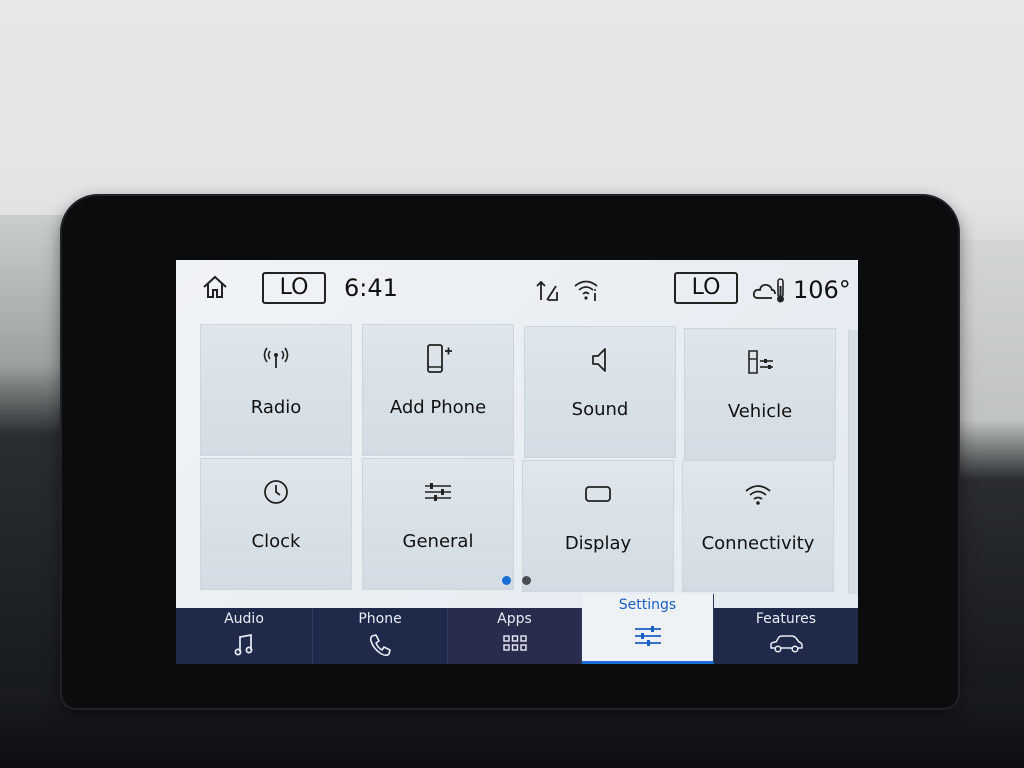 The image size is (1024, 768). I want to click on tile-general: General, so click(438, 524).